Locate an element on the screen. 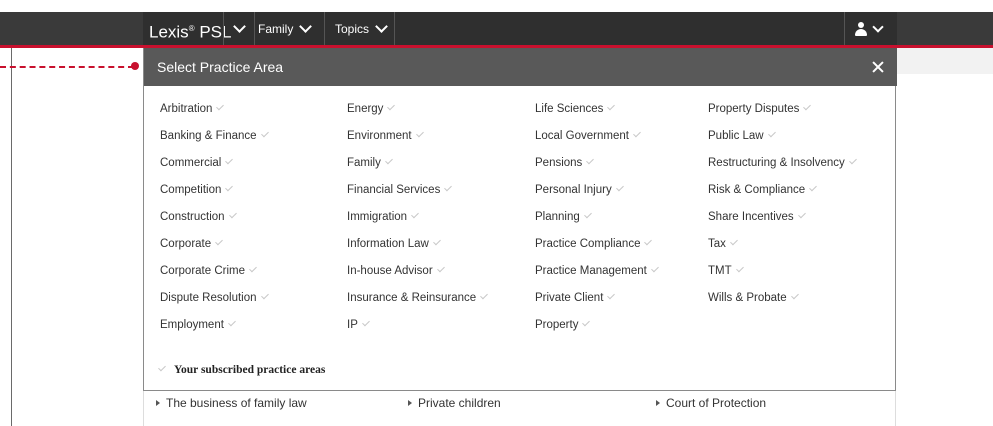 This screenshot has width=993, height=426. nav-family-menu: Family is located at coordinates (290, 28).